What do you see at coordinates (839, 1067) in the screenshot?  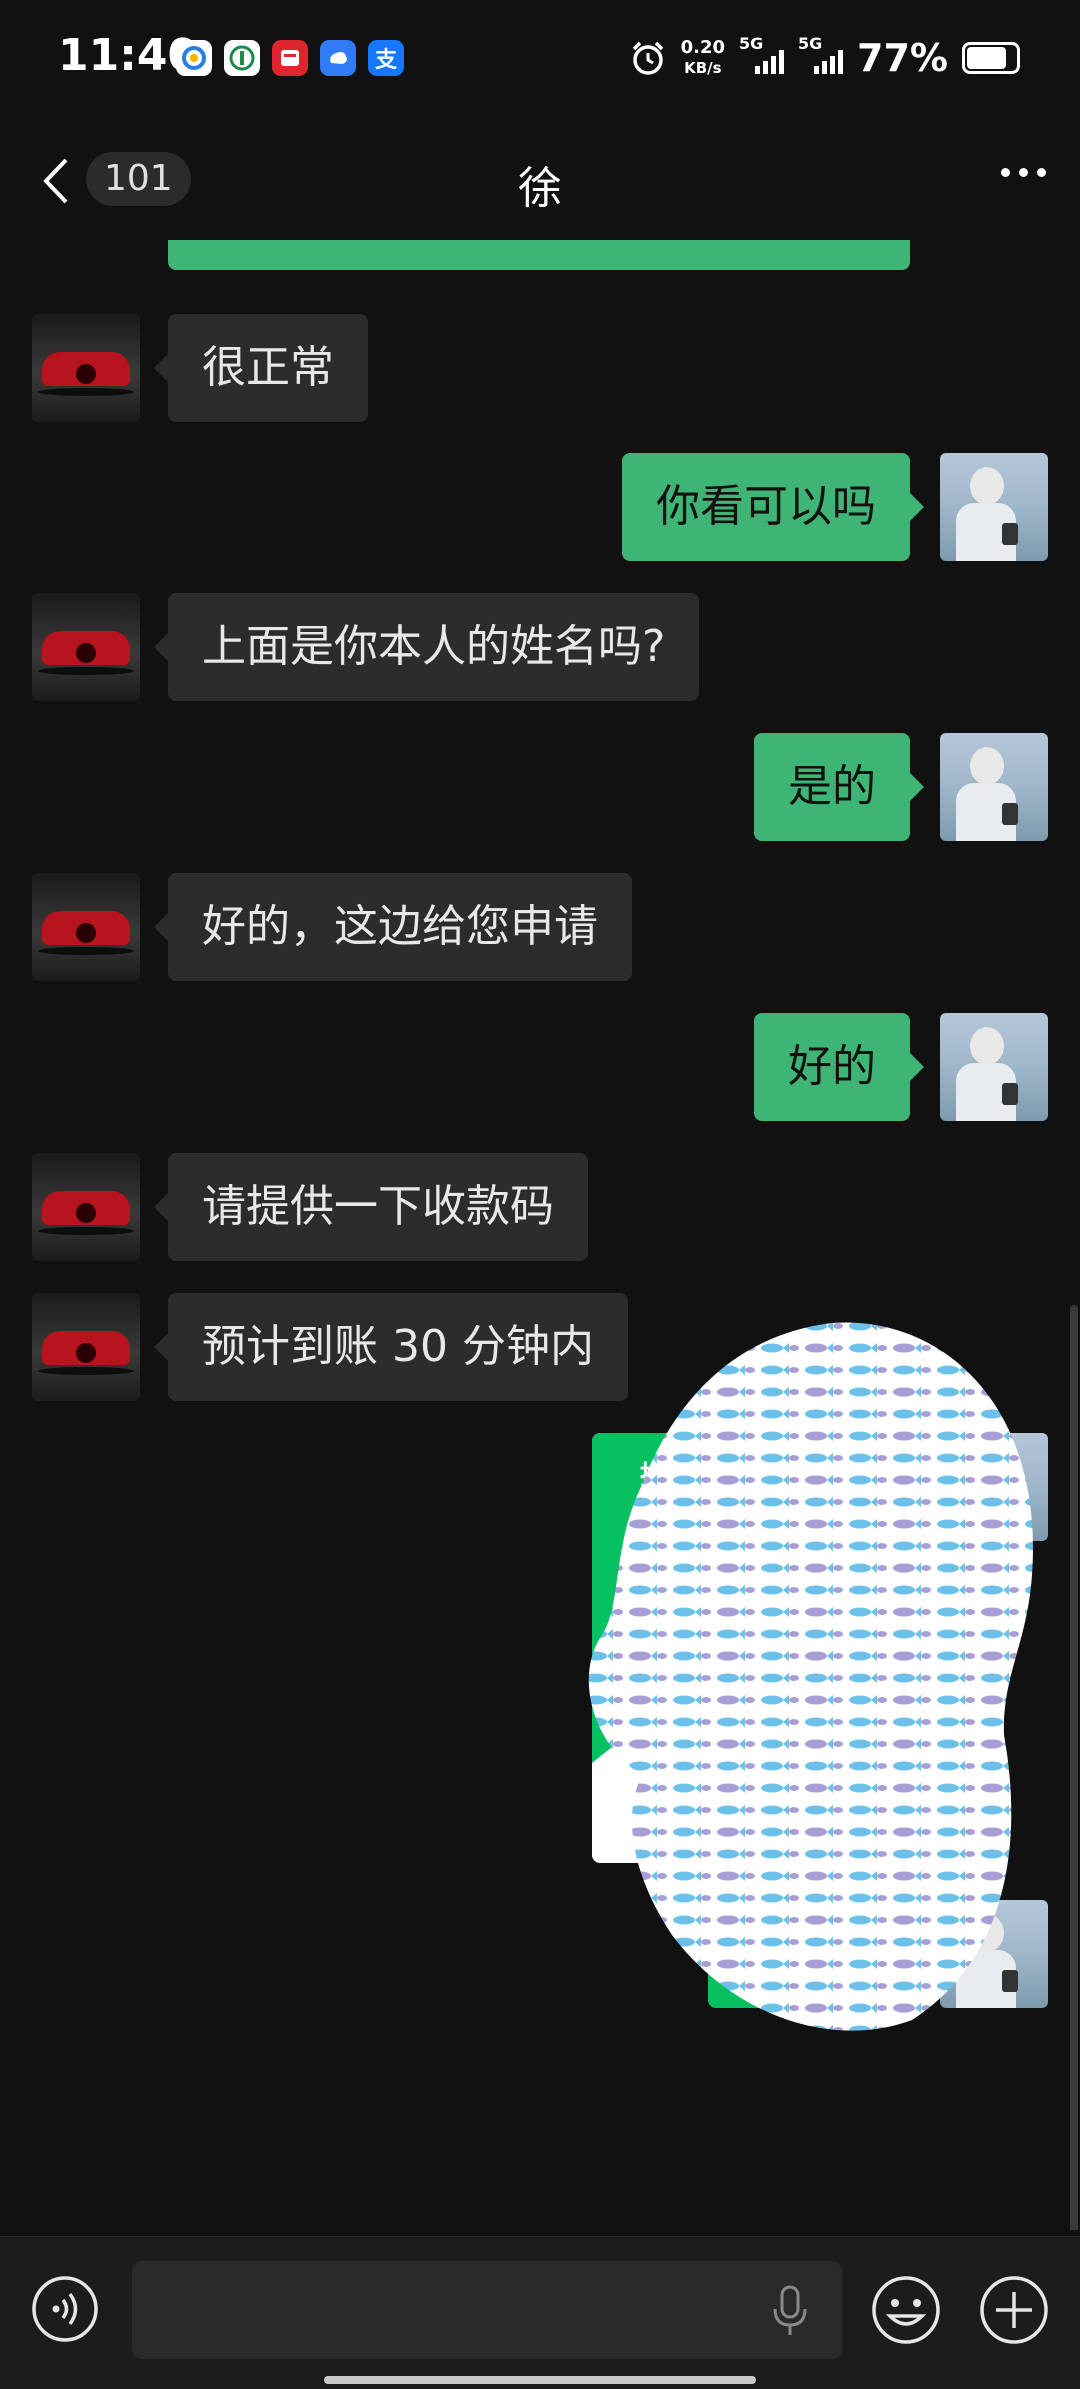 I see `outgoing-message-bubble: 好的` at bounding box center [839, 1067].